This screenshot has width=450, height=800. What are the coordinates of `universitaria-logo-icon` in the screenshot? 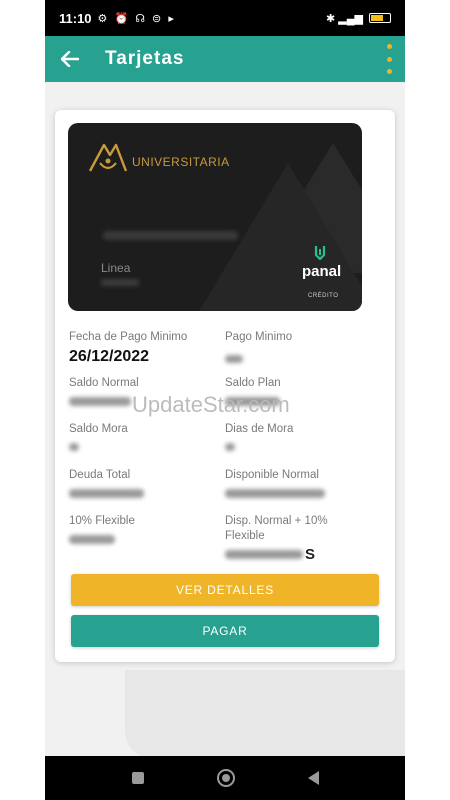 It's located at (108, 159).